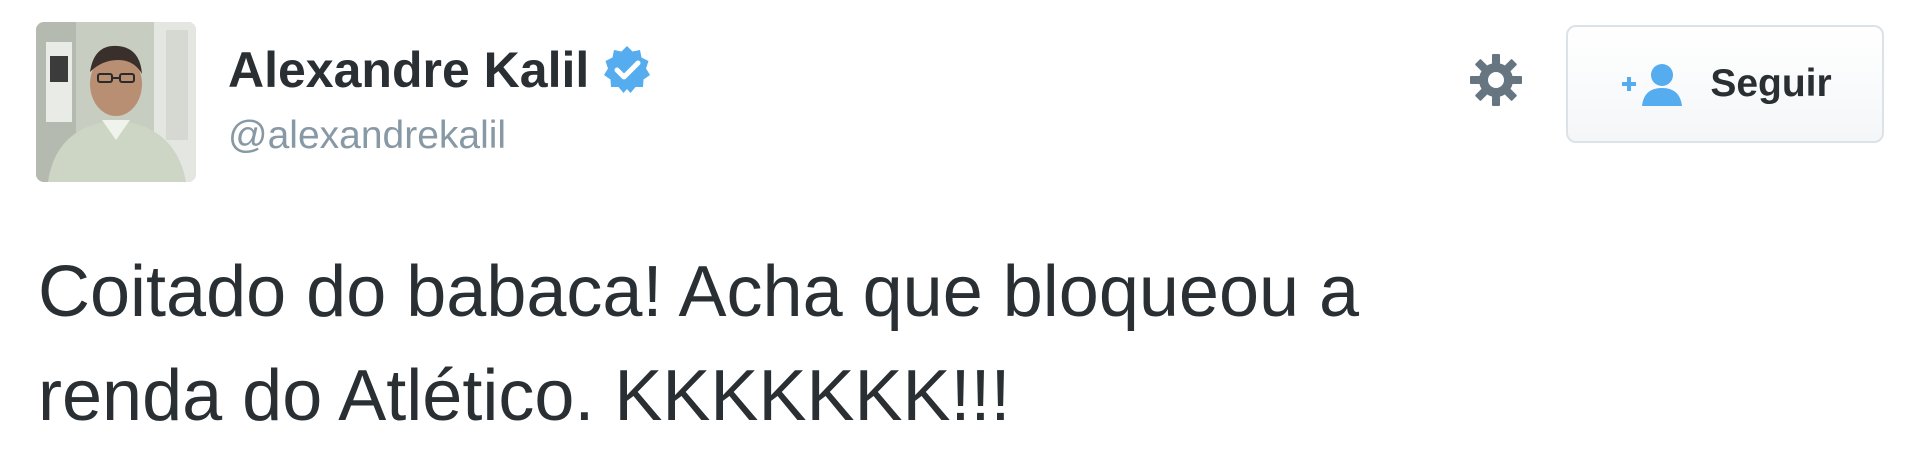 Image resolution: width=1905 pixels, height=475 pixels. What do you see at coordinates (408, 70) in the screenshot?
I see `display-name: Alexandre Kalil` at bounding box center [408, 70].